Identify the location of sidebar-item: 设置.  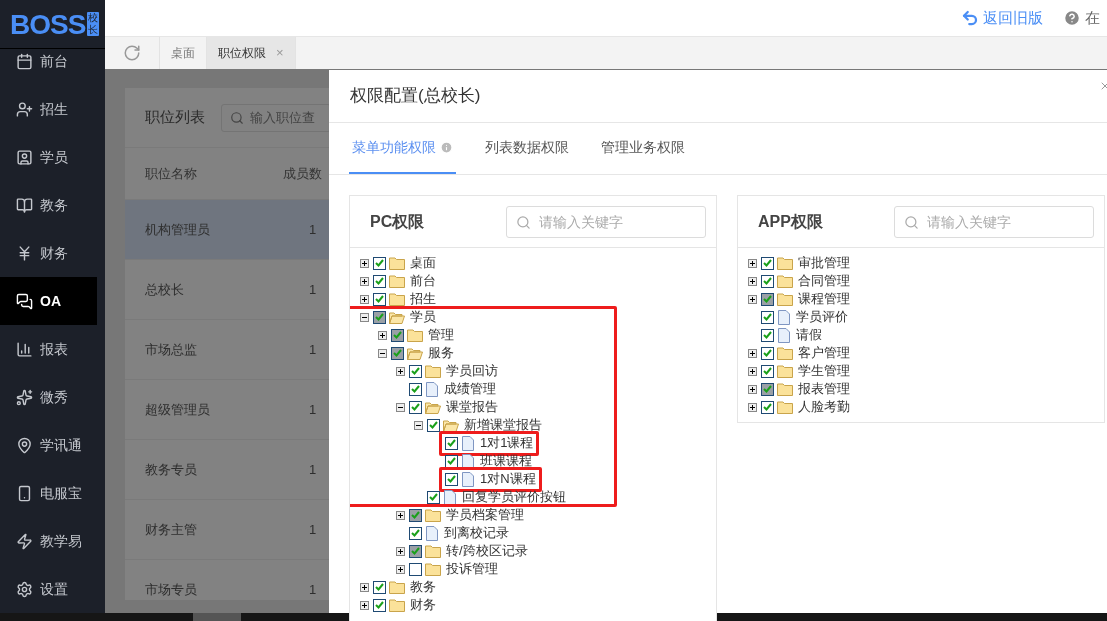
(48, 589).